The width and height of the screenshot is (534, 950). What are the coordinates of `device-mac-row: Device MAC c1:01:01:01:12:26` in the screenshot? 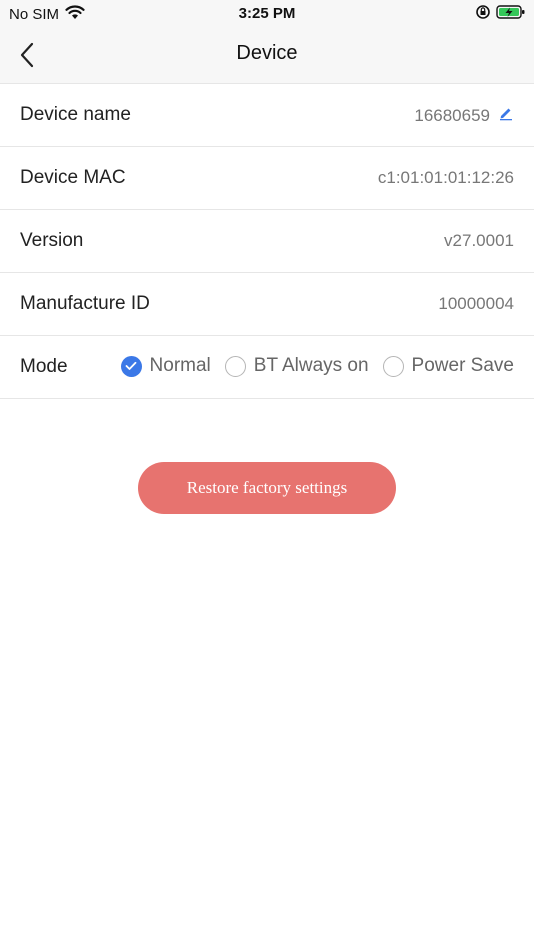 It's located at (267, 178).